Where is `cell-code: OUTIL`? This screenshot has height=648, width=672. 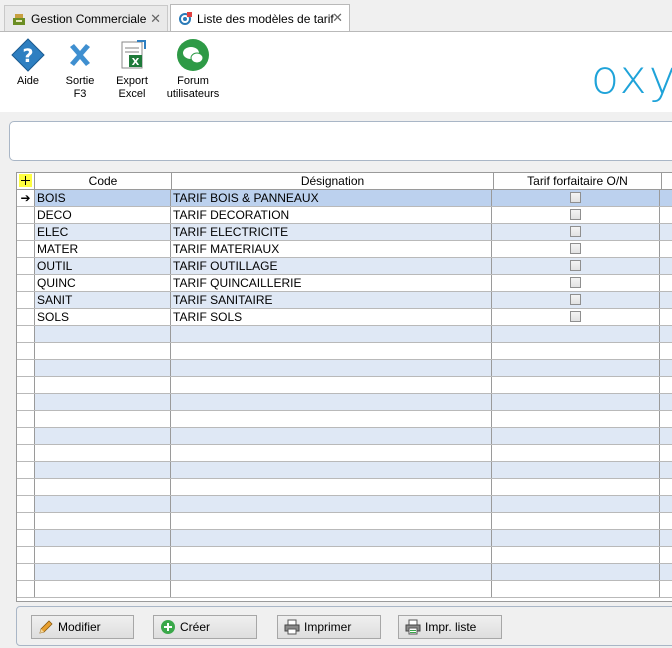 cell-code: OUTIL is located at coordinates (103, 266).